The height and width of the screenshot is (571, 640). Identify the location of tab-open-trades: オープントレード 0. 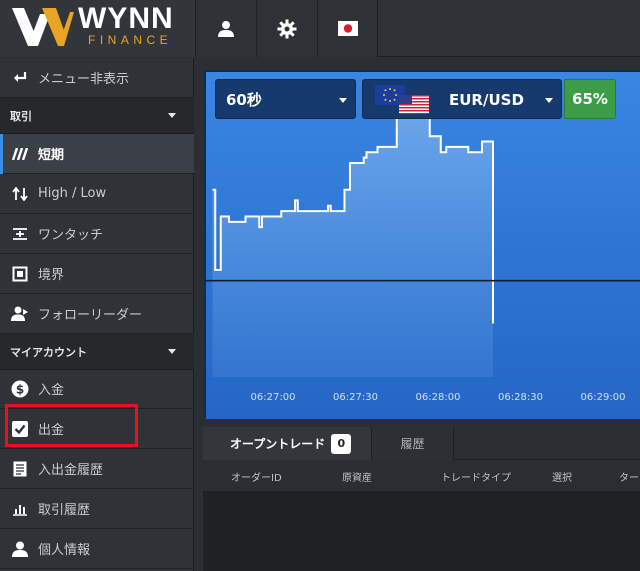
(287, 443).